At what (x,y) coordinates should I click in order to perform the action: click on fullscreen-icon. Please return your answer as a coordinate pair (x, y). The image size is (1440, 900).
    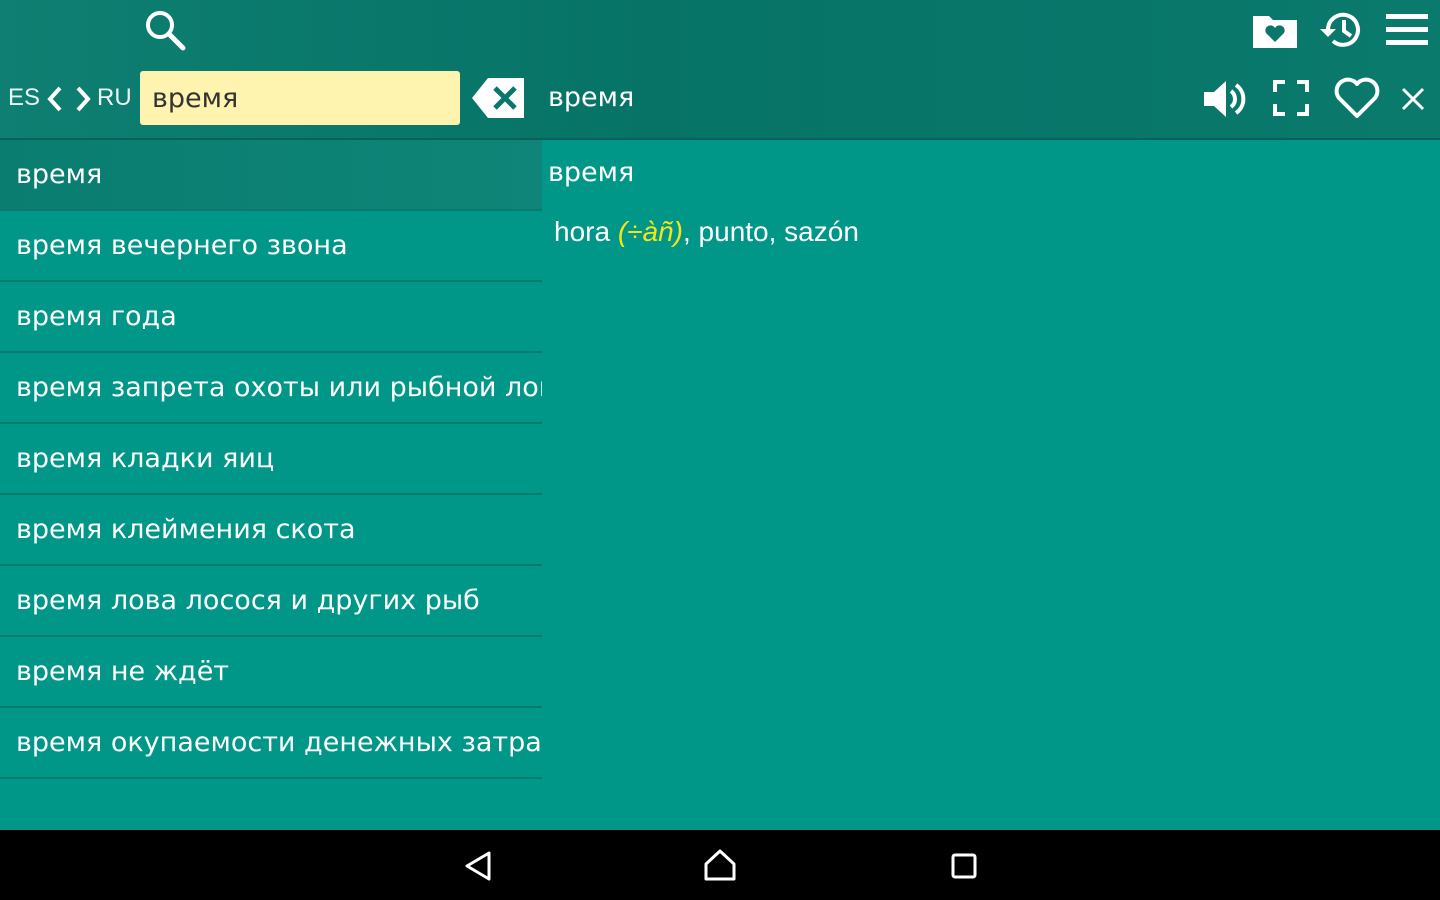
    Looking at the image, I should click on (1291, 98).